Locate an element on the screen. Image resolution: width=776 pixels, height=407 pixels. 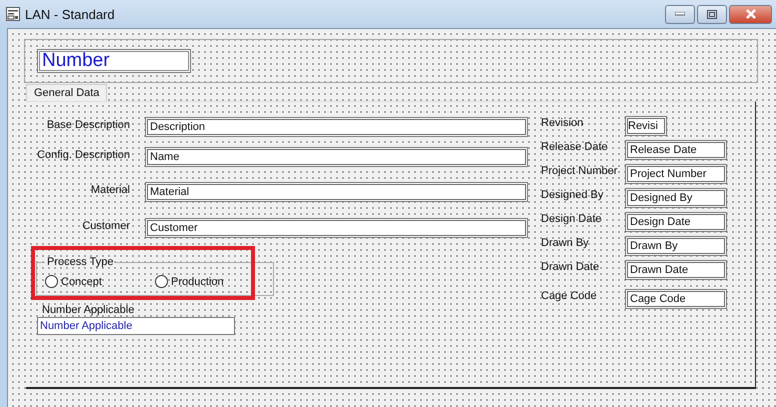
tab: General Data is located at coordinates (67, 92).